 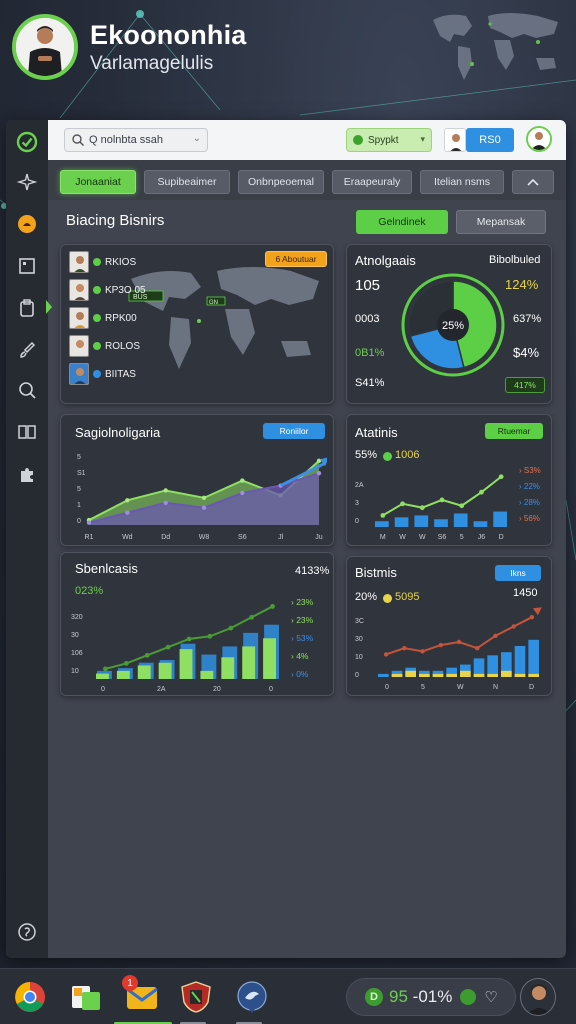 I want to click on search-input: Q nolnbta ssah ⌄, so click(x=136, y=140).